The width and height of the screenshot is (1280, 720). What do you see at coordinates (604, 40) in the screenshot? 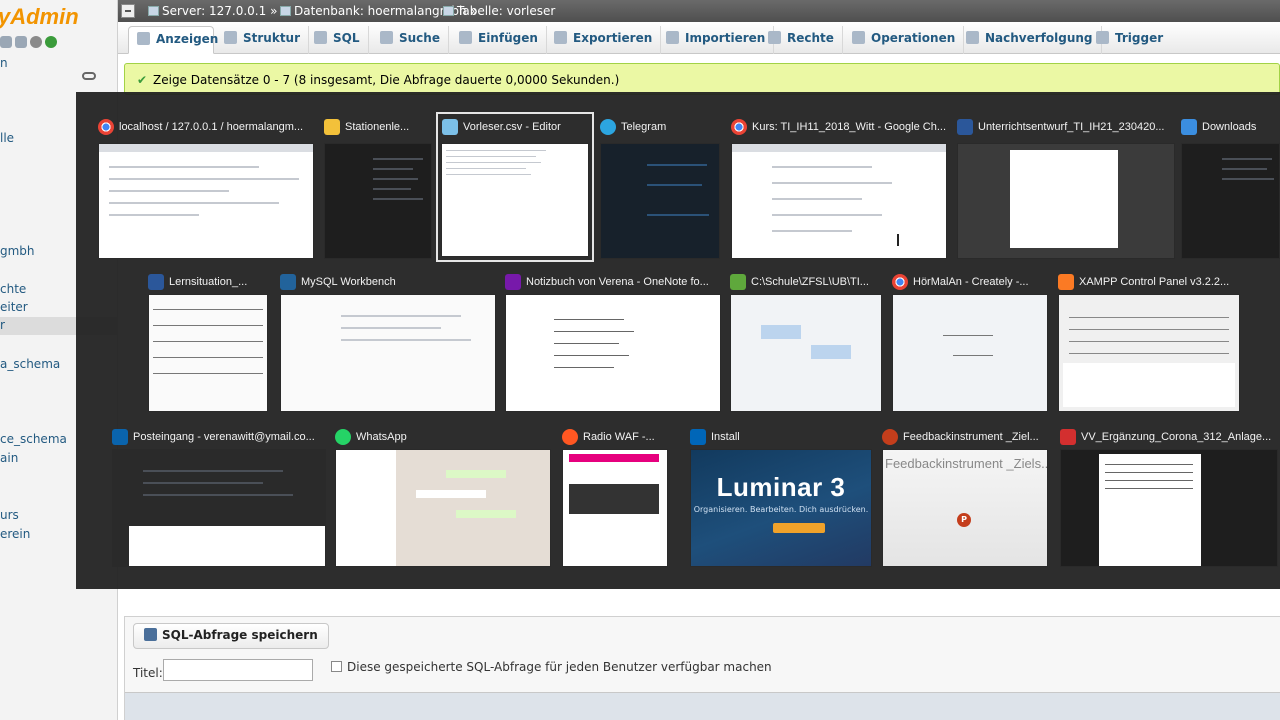
I see `tab-exportieren: Exportieren` at bounding box center [604, 40].